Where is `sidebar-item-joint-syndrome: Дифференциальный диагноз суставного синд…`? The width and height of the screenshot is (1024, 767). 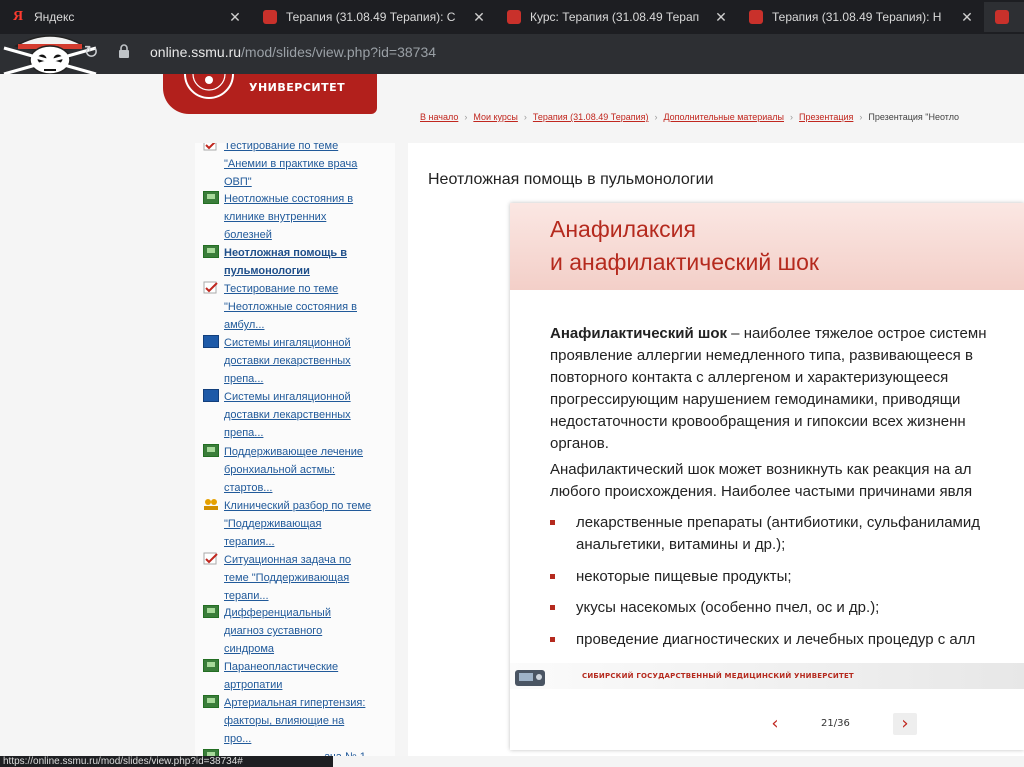
sidebar-item-joint-syndrome: Дифференциальный диагноз суставного синд… is located at coordinates (288, 631).